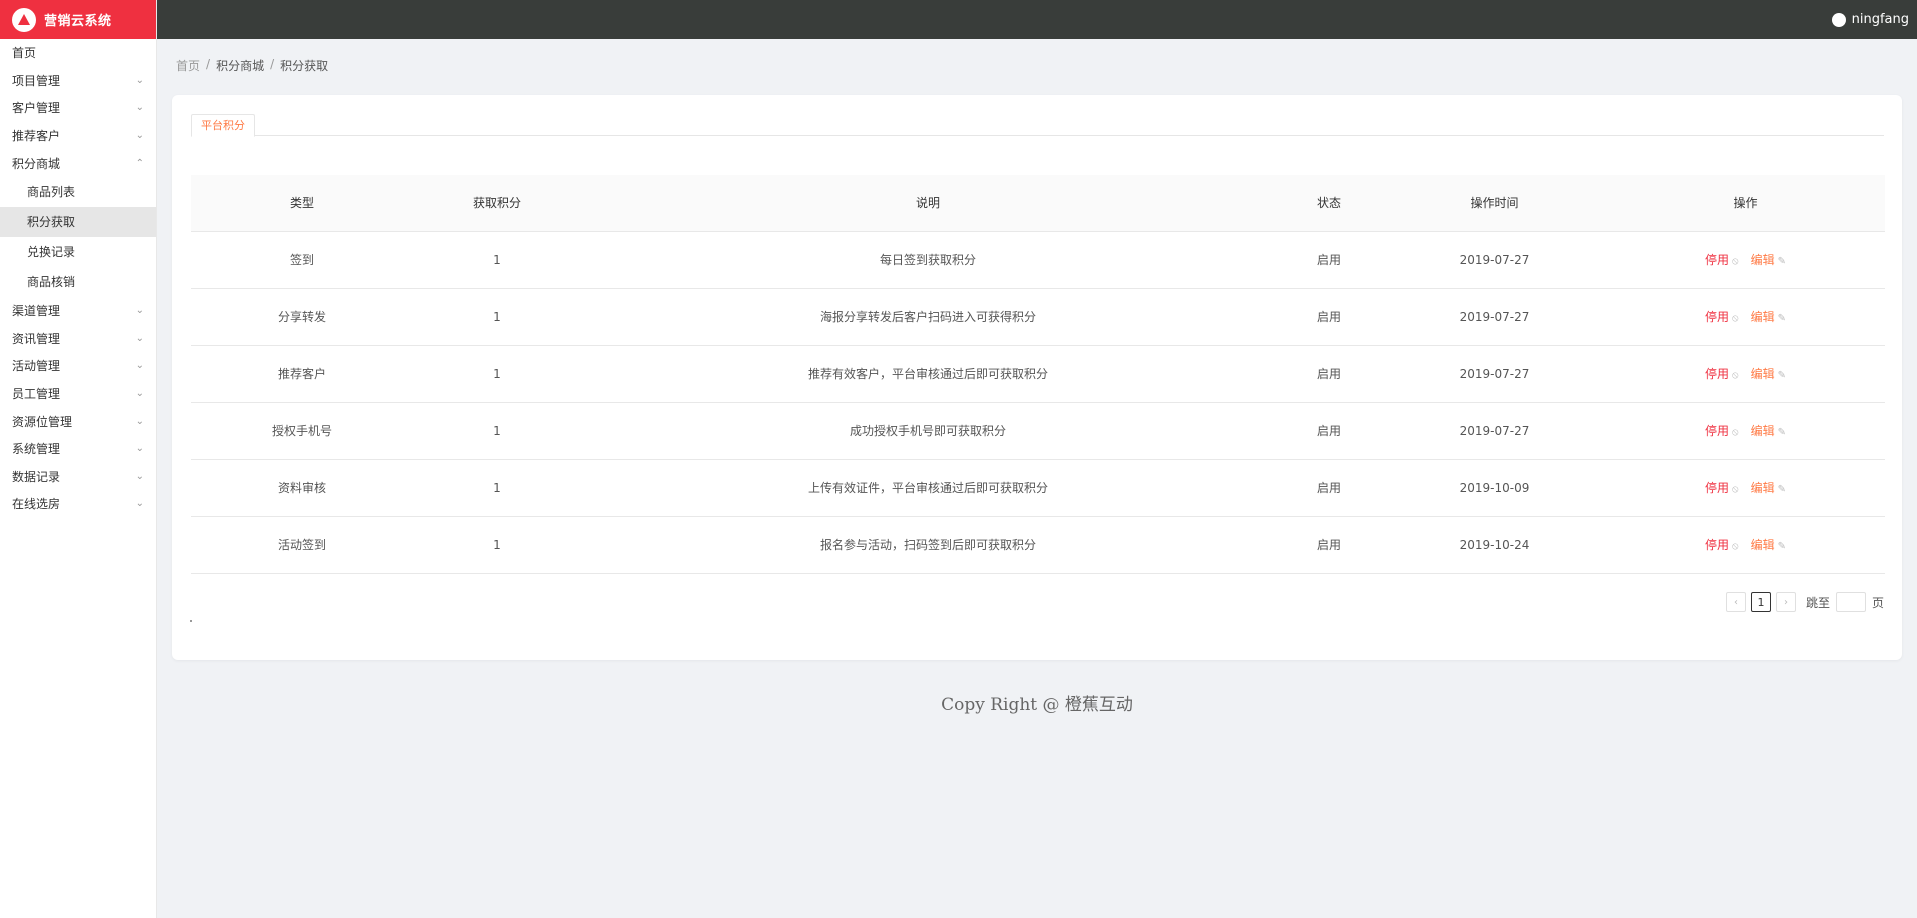 This screenshot has width=1917, height=918. Describe the element at coordinates (78, 394) in the screenshot. I see `sidebar-item-staff: 员工管理 ⌄` at that location.